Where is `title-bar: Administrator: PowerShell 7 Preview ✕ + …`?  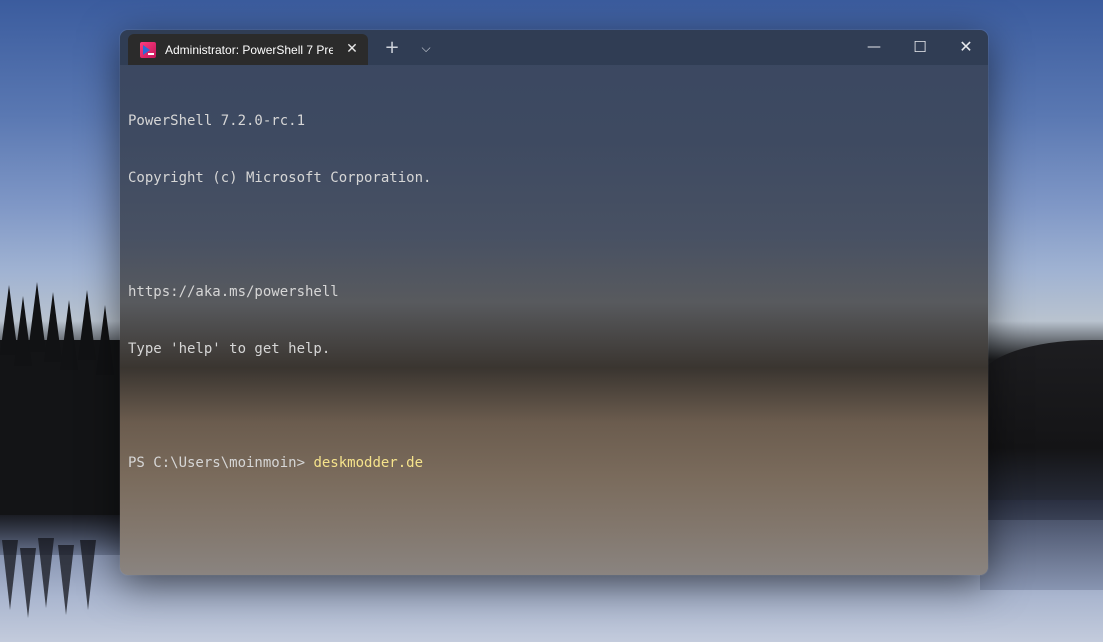
title-bar: Administrator: PowerShell 7 Preview ✕ + … is located at coordinates (554, 47).